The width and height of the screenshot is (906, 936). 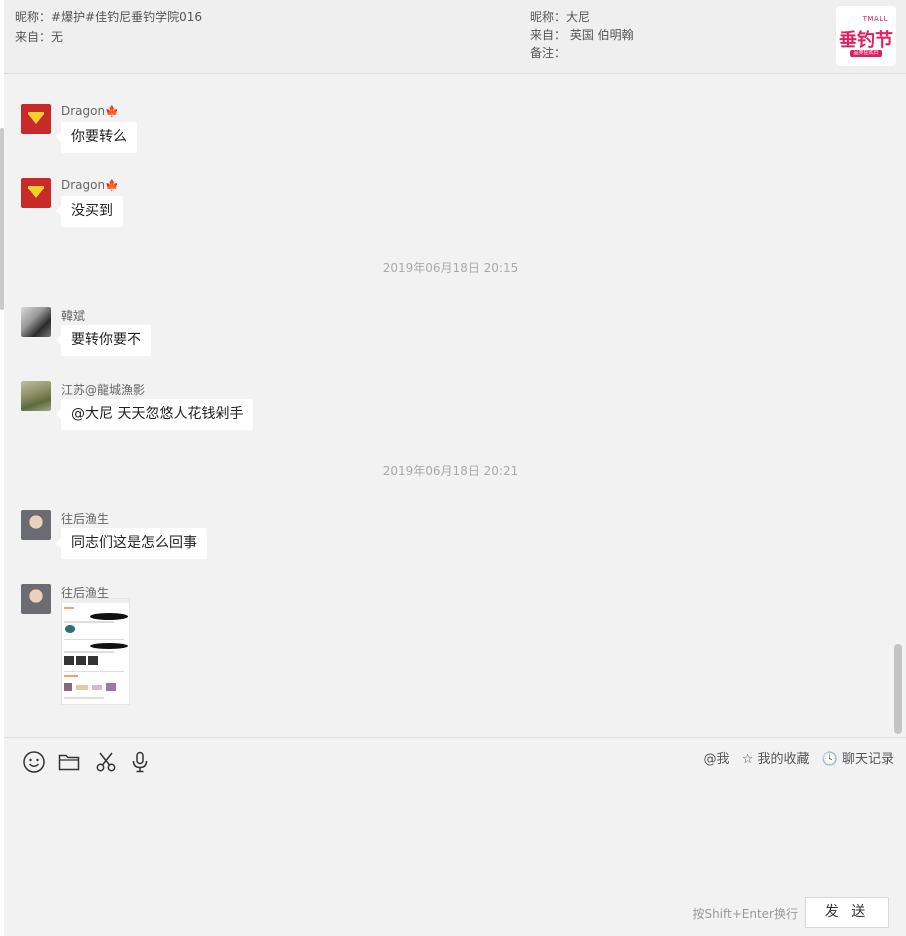 What do you see at coordinates (33, 17) in the screenshot?
I see `group-nickname-label: 昵称：` at bounding box center [33, 17].